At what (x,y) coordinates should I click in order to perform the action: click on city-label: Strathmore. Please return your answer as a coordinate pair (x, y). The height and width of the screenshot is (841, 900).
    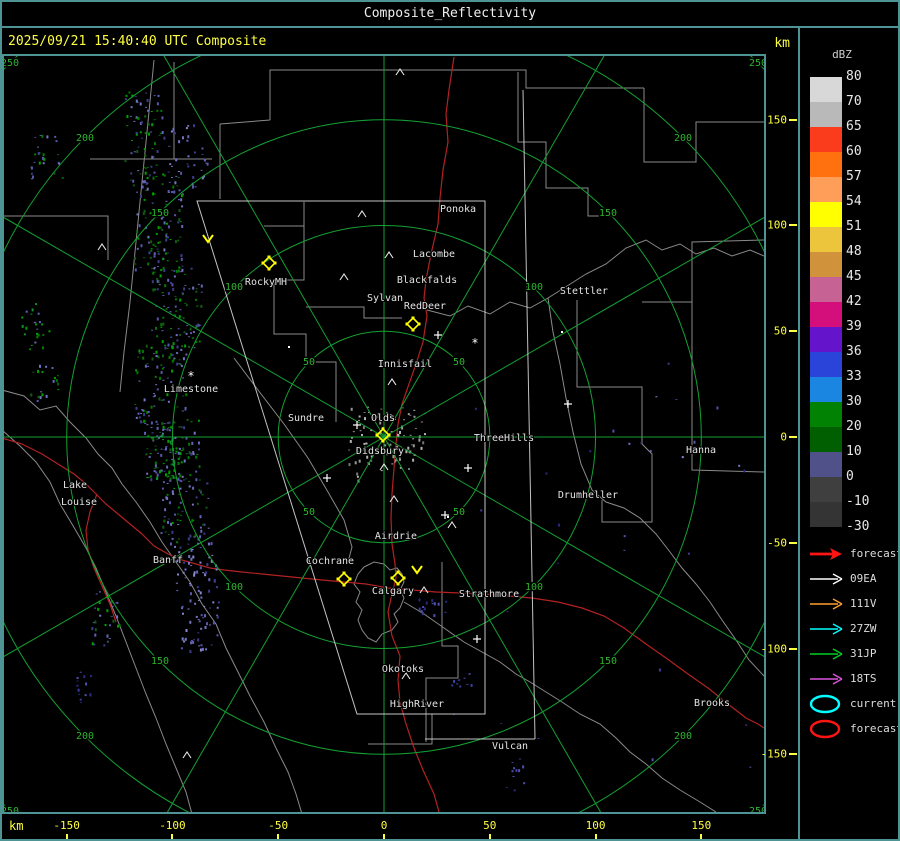
    Looking at the image, I should click on (489, 594).